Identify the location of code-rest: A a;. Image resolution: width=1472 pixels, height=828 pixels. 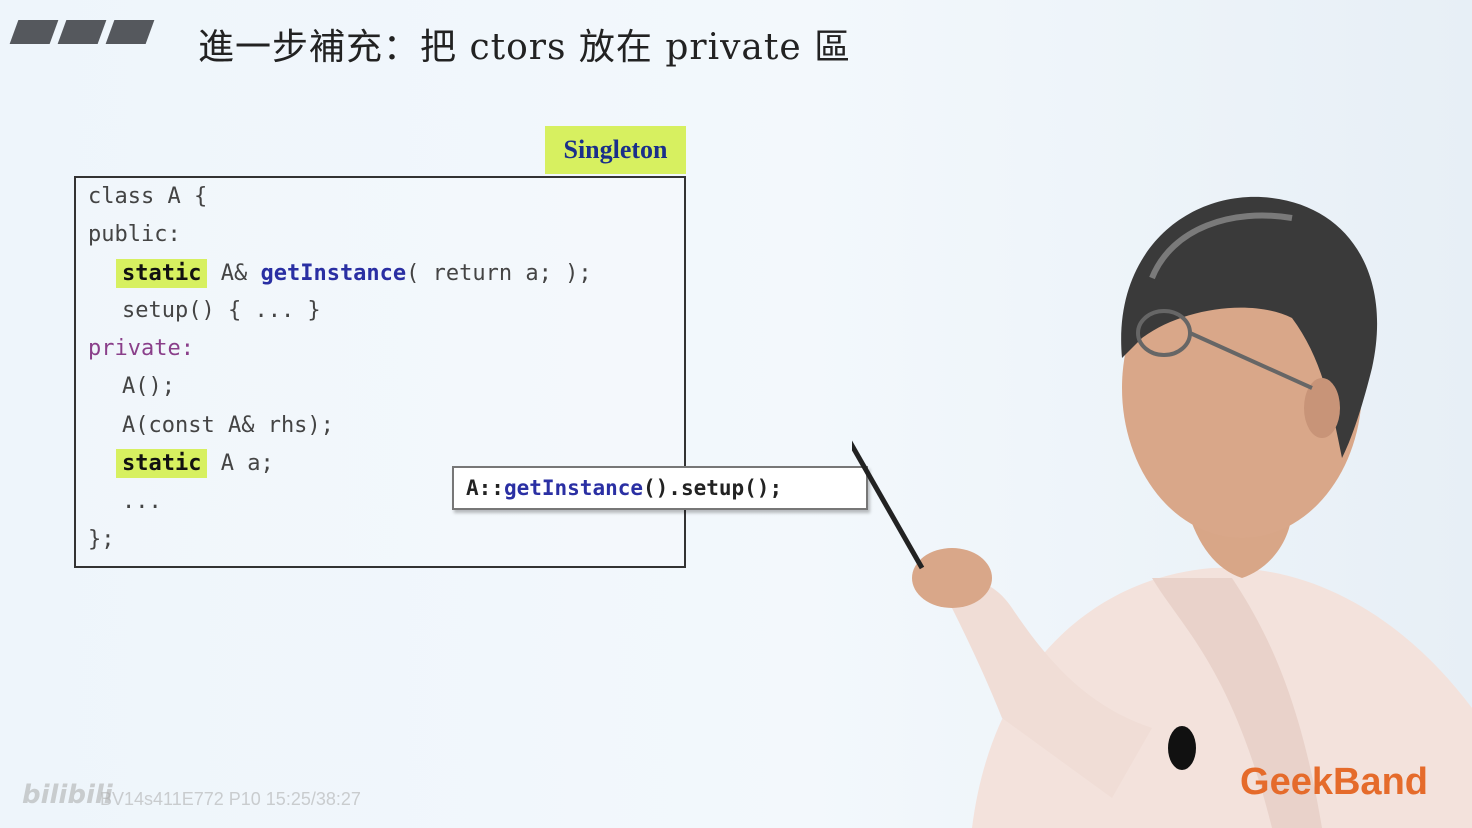
(240, 463).